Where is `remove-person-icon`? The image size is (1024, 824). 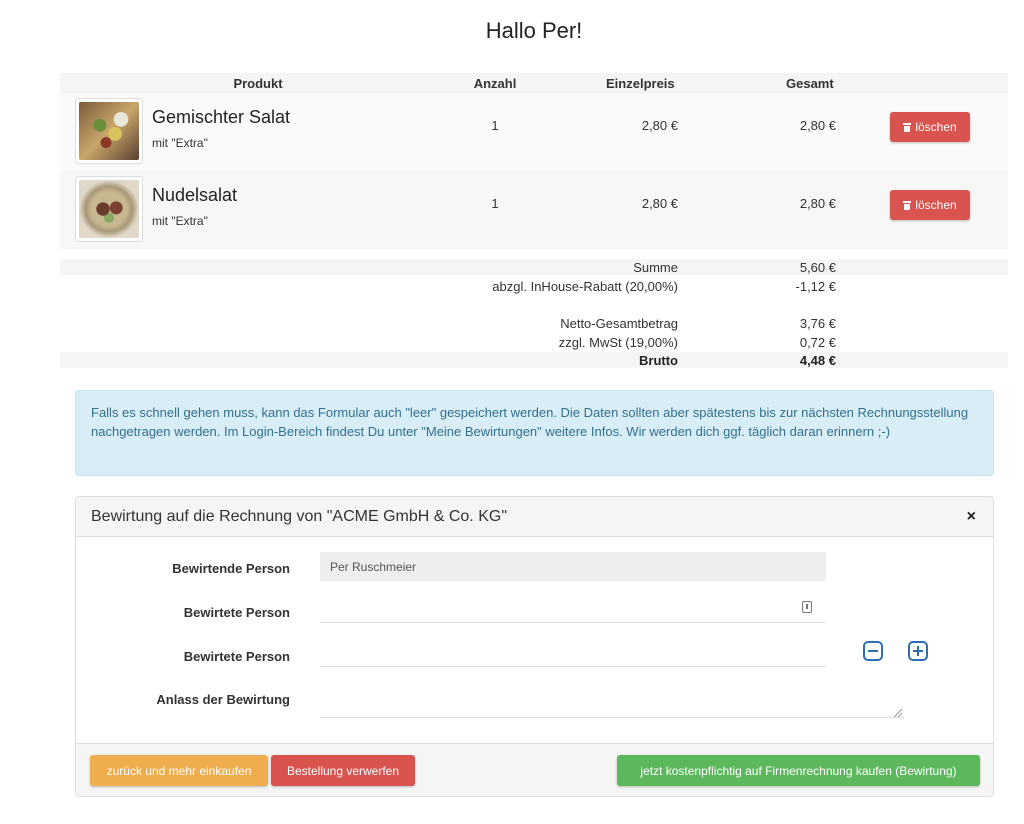
remove-person-icon is located at coordinates (873, 651).